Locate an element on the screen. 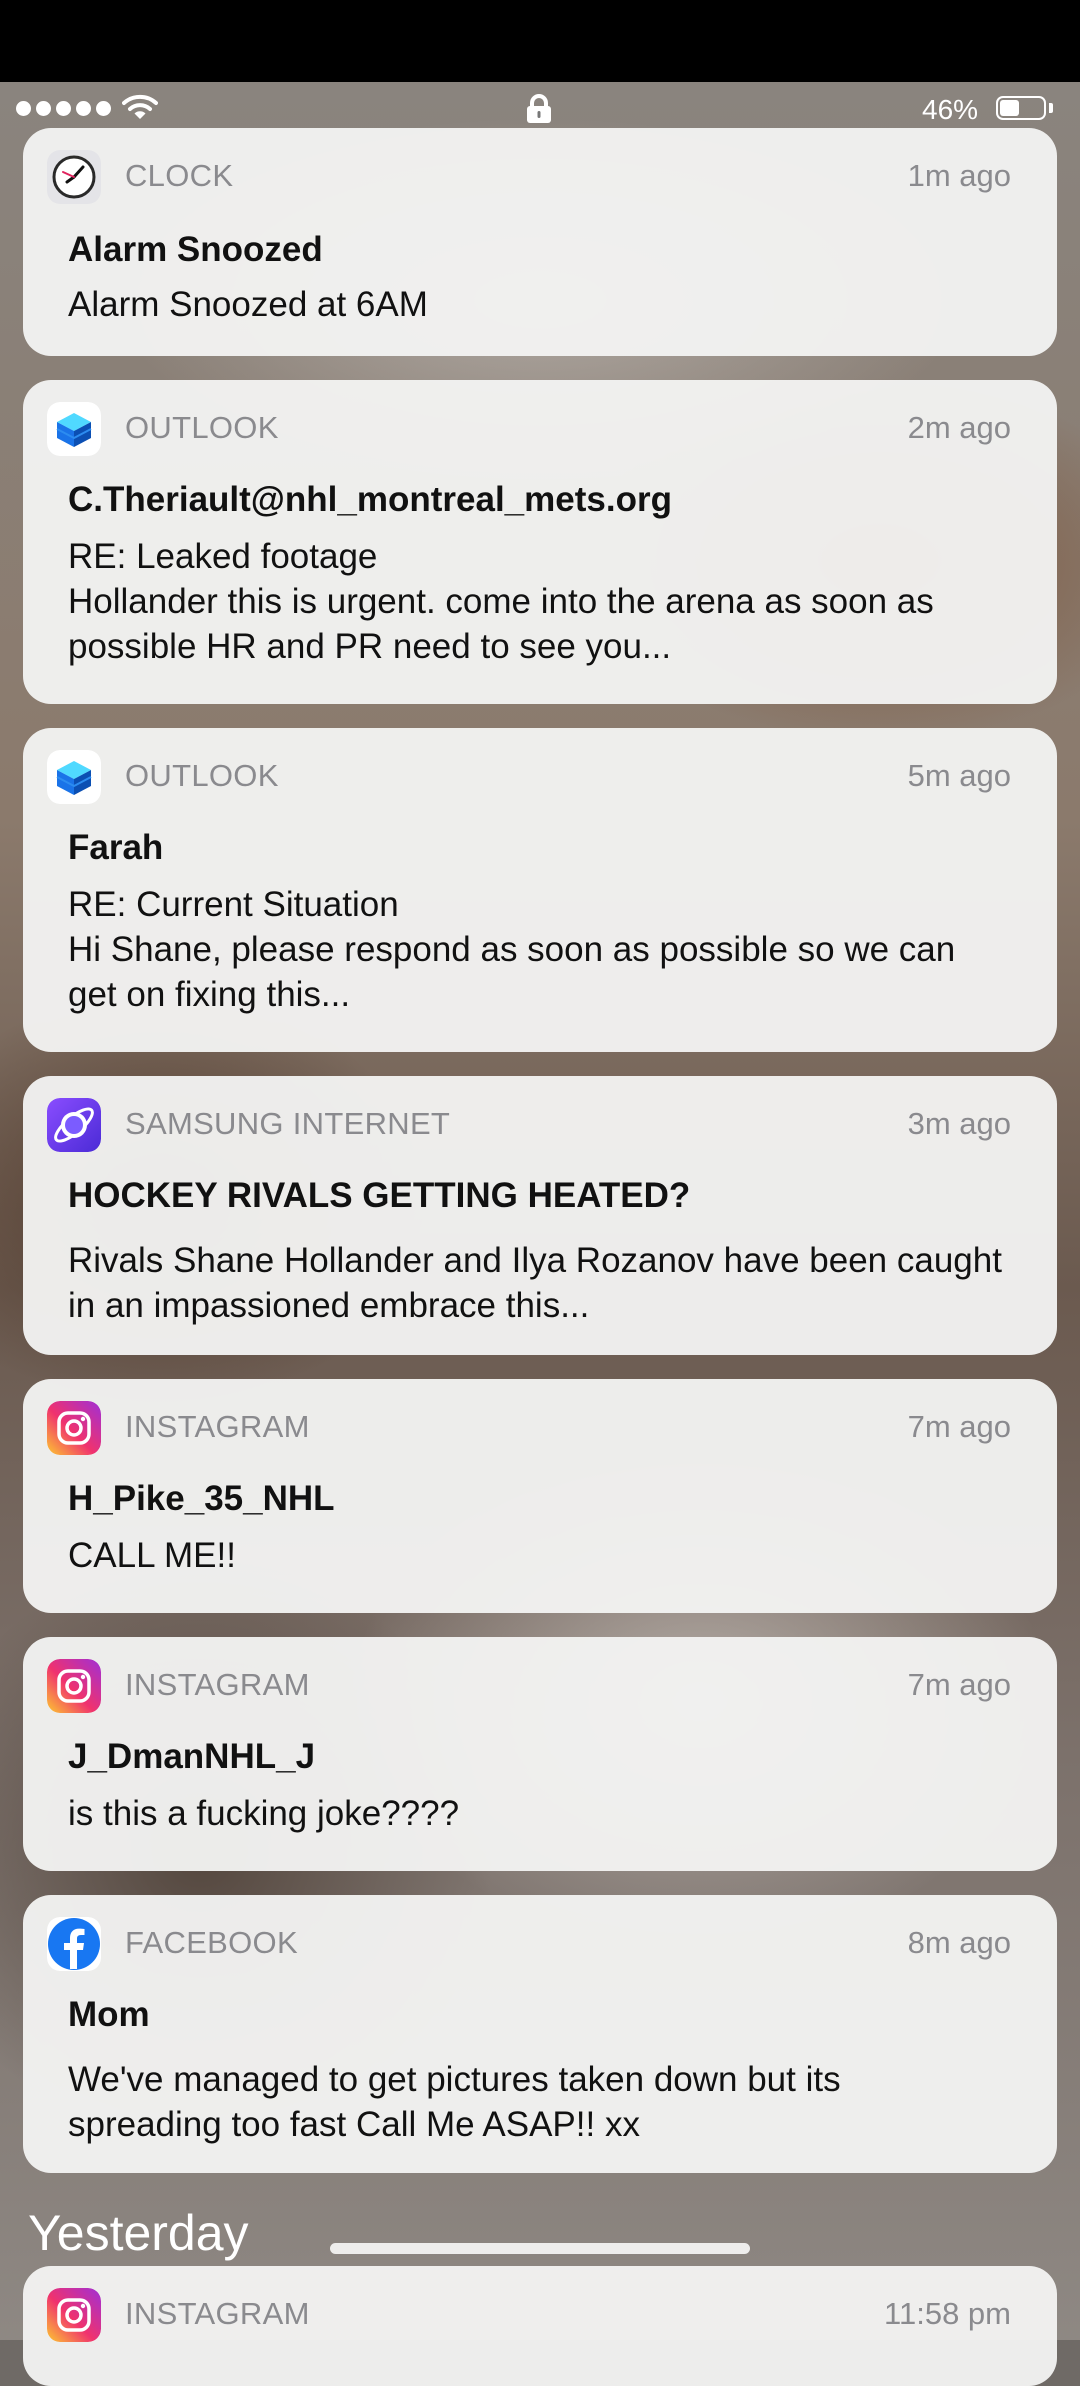 The image size is (1080, 2386). clock-icon is located at coordinates (74, 177).